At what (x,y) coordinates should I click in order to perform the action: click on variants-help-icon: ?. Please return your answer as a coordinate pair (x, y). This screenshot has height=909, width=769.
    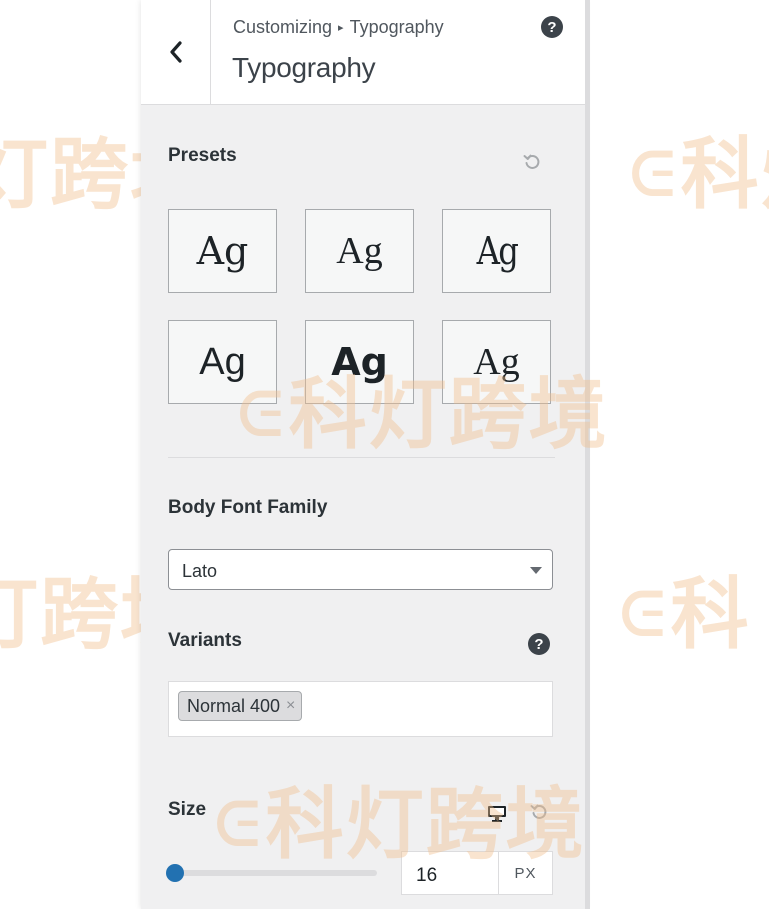
    Looking at the image, I should click on (539, 644).